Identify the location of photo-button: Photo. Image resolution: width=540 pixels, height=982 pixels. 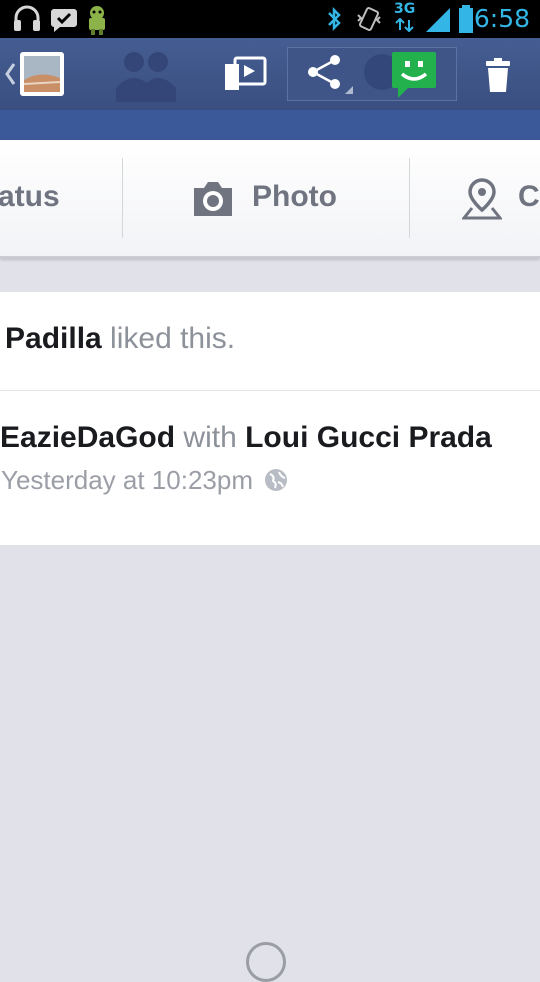
(294, 197).